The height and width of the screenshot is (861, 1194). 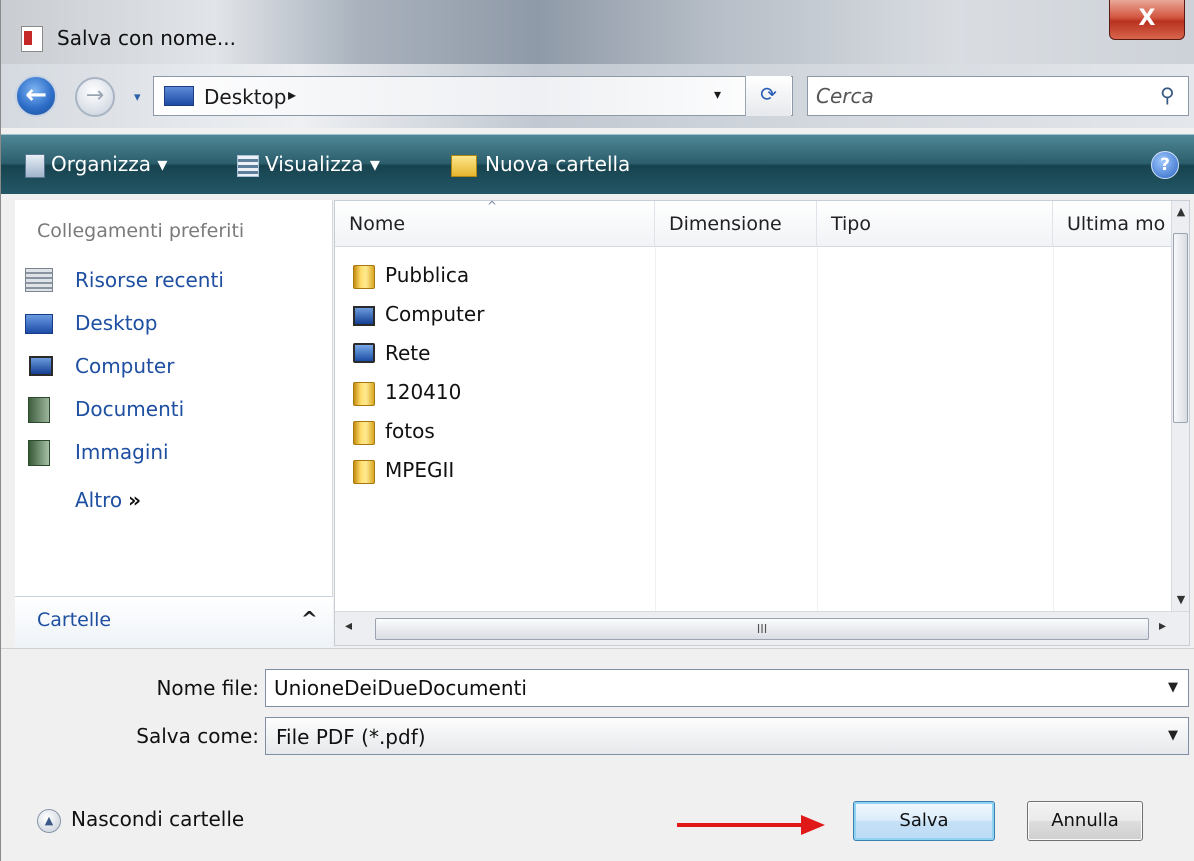 I want to click on sidebar-item-label: Documenti, so click(x=130, y=409).